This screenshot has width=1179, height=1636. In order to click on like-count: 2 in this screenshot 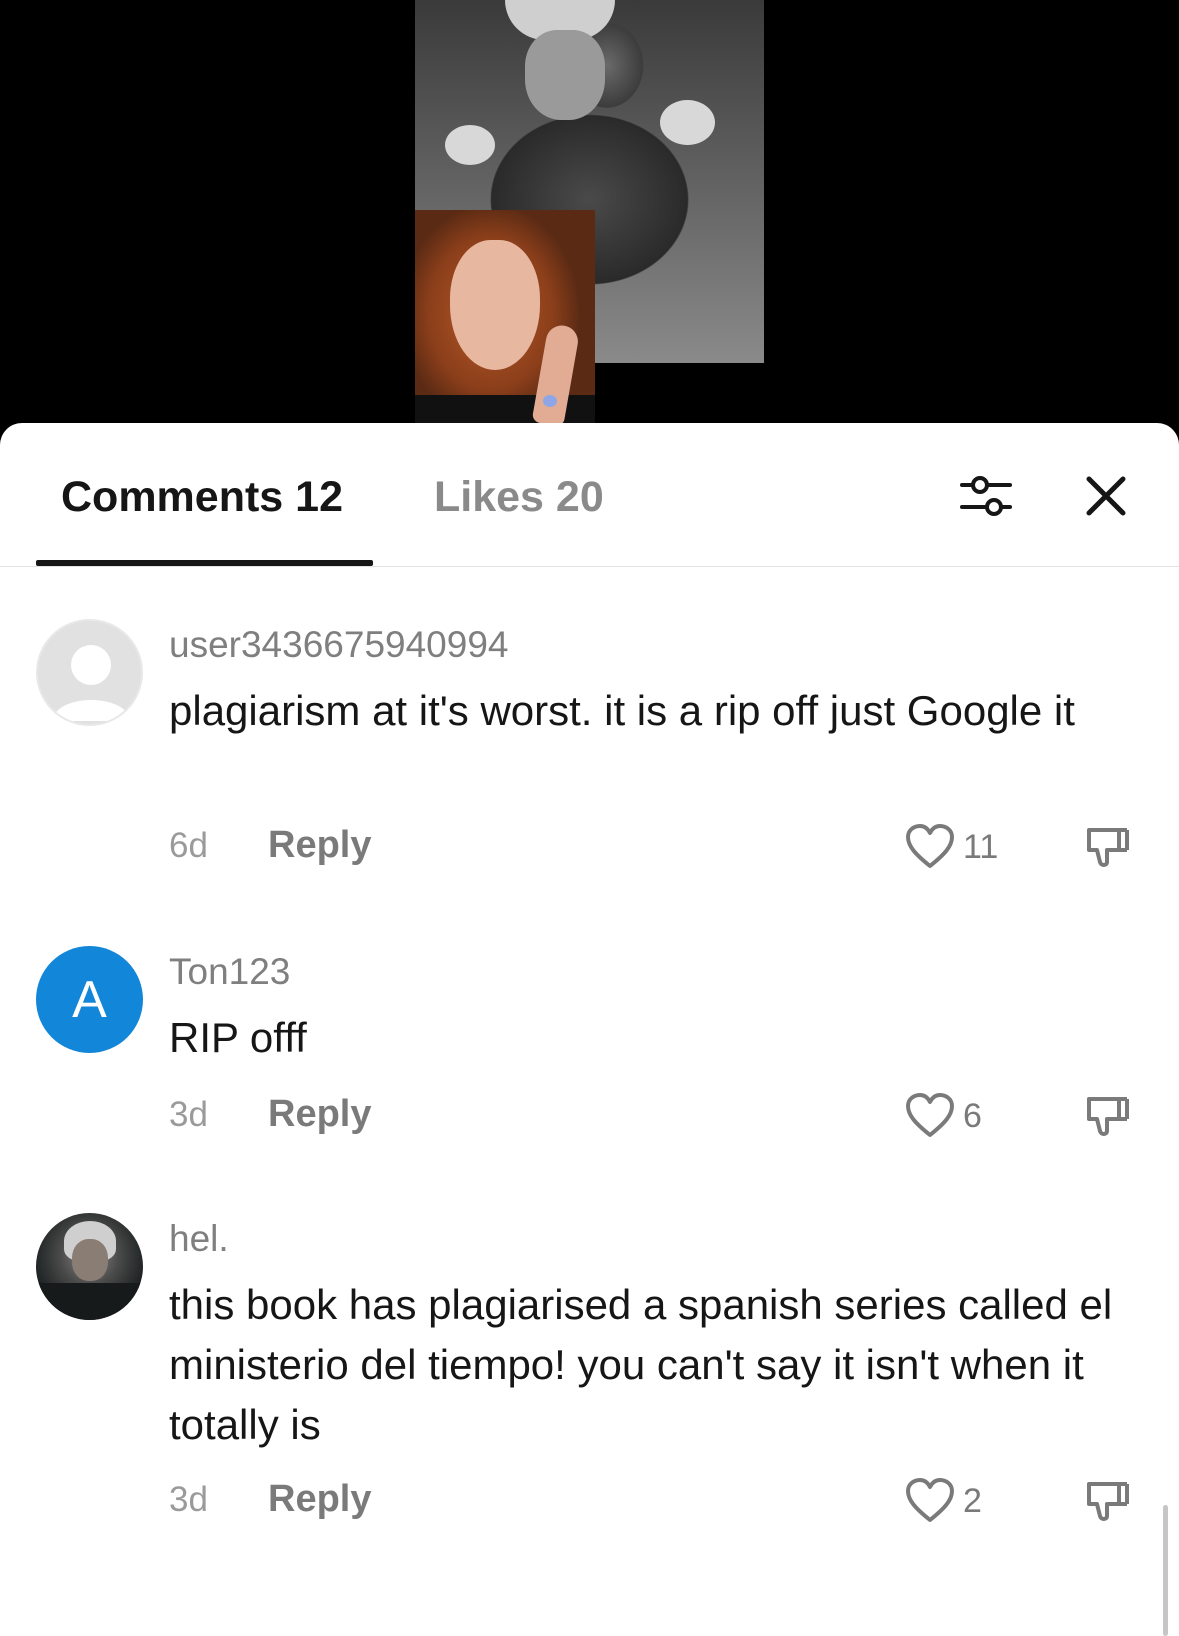, I will do `click(972, 1501)`.